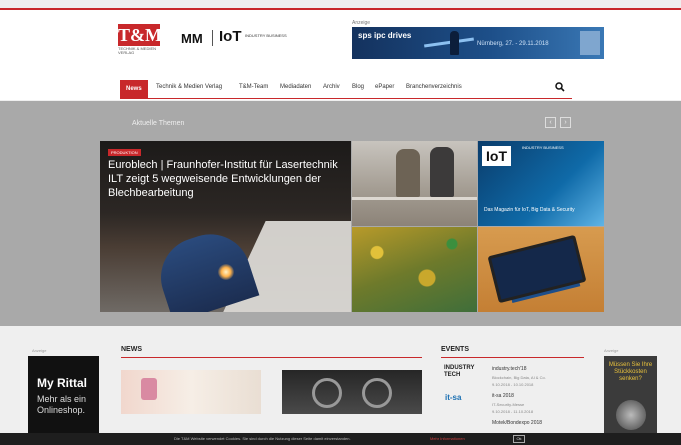 The width and height of the screenshot is (681, 445). What do you see at coordinates (442, 172) in the screenshot?
I see `tile-person-right` at bounding box center [442, 172].